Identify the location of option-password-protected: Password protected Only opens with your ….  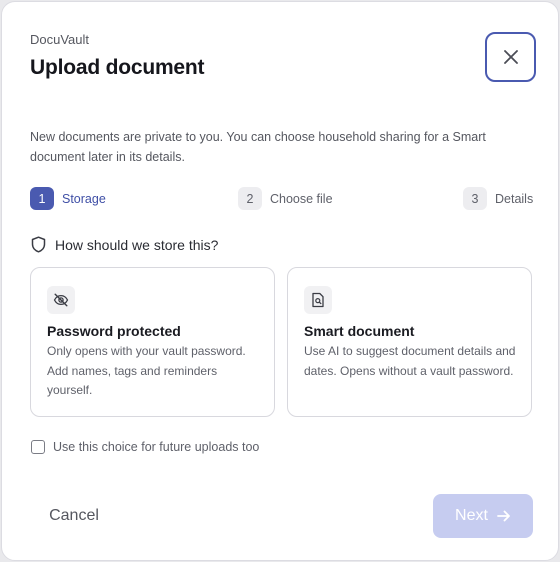
(152, 342).